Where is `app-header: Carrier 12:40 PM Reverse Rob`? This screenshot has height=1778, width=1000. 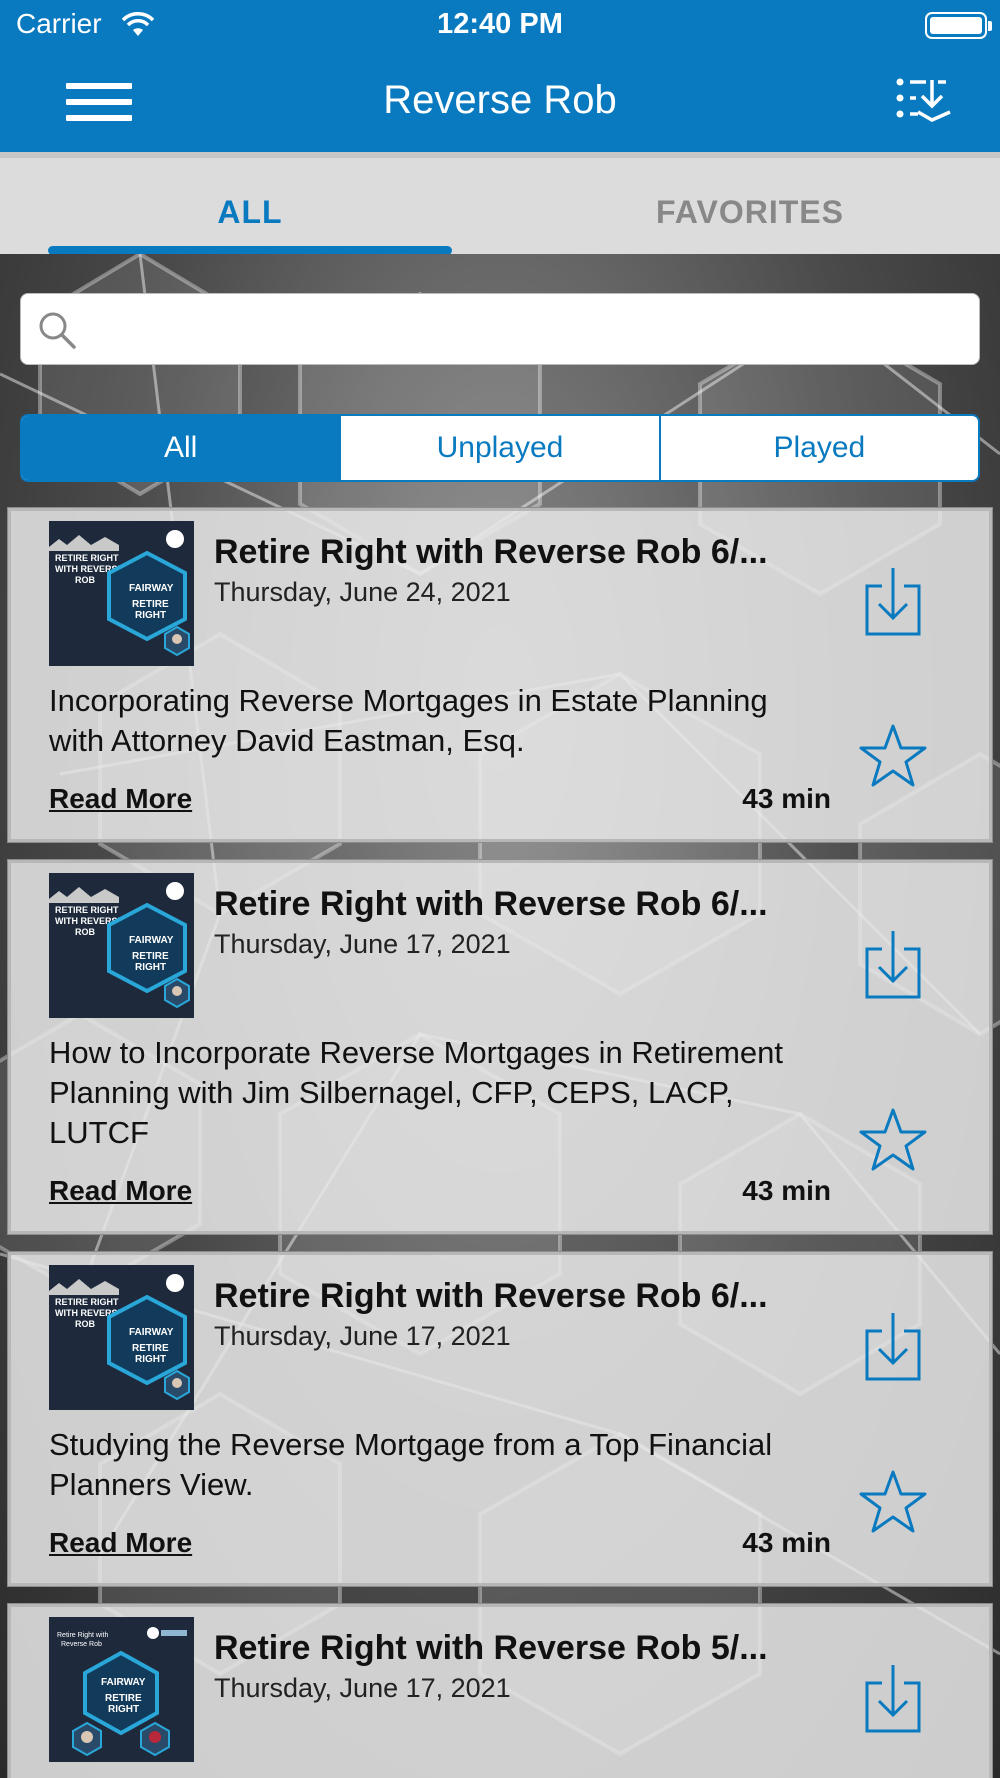
app-header: Carrier 12:40 PM Reverse Rob is located at coordinates (500, 76).